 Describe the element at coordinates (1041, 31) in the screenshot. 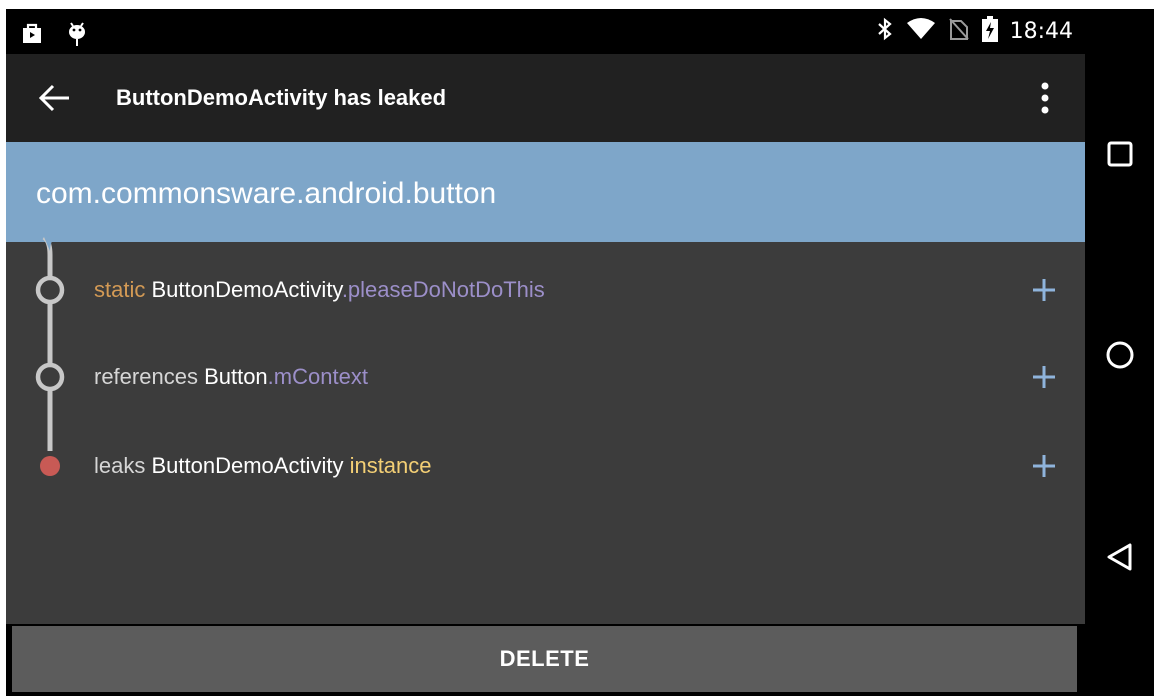

I see `clock-time: 18:44` at that location.